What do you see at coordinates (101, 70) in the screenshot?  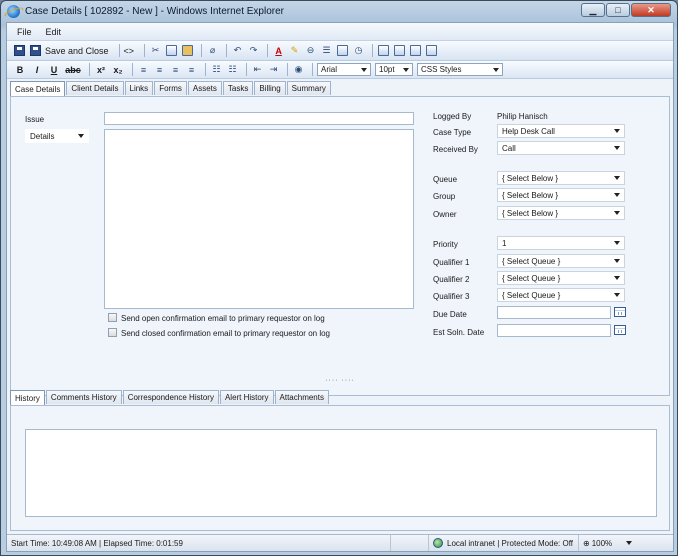 I see `superscript-button: x²` at bounding box center [101, 70].